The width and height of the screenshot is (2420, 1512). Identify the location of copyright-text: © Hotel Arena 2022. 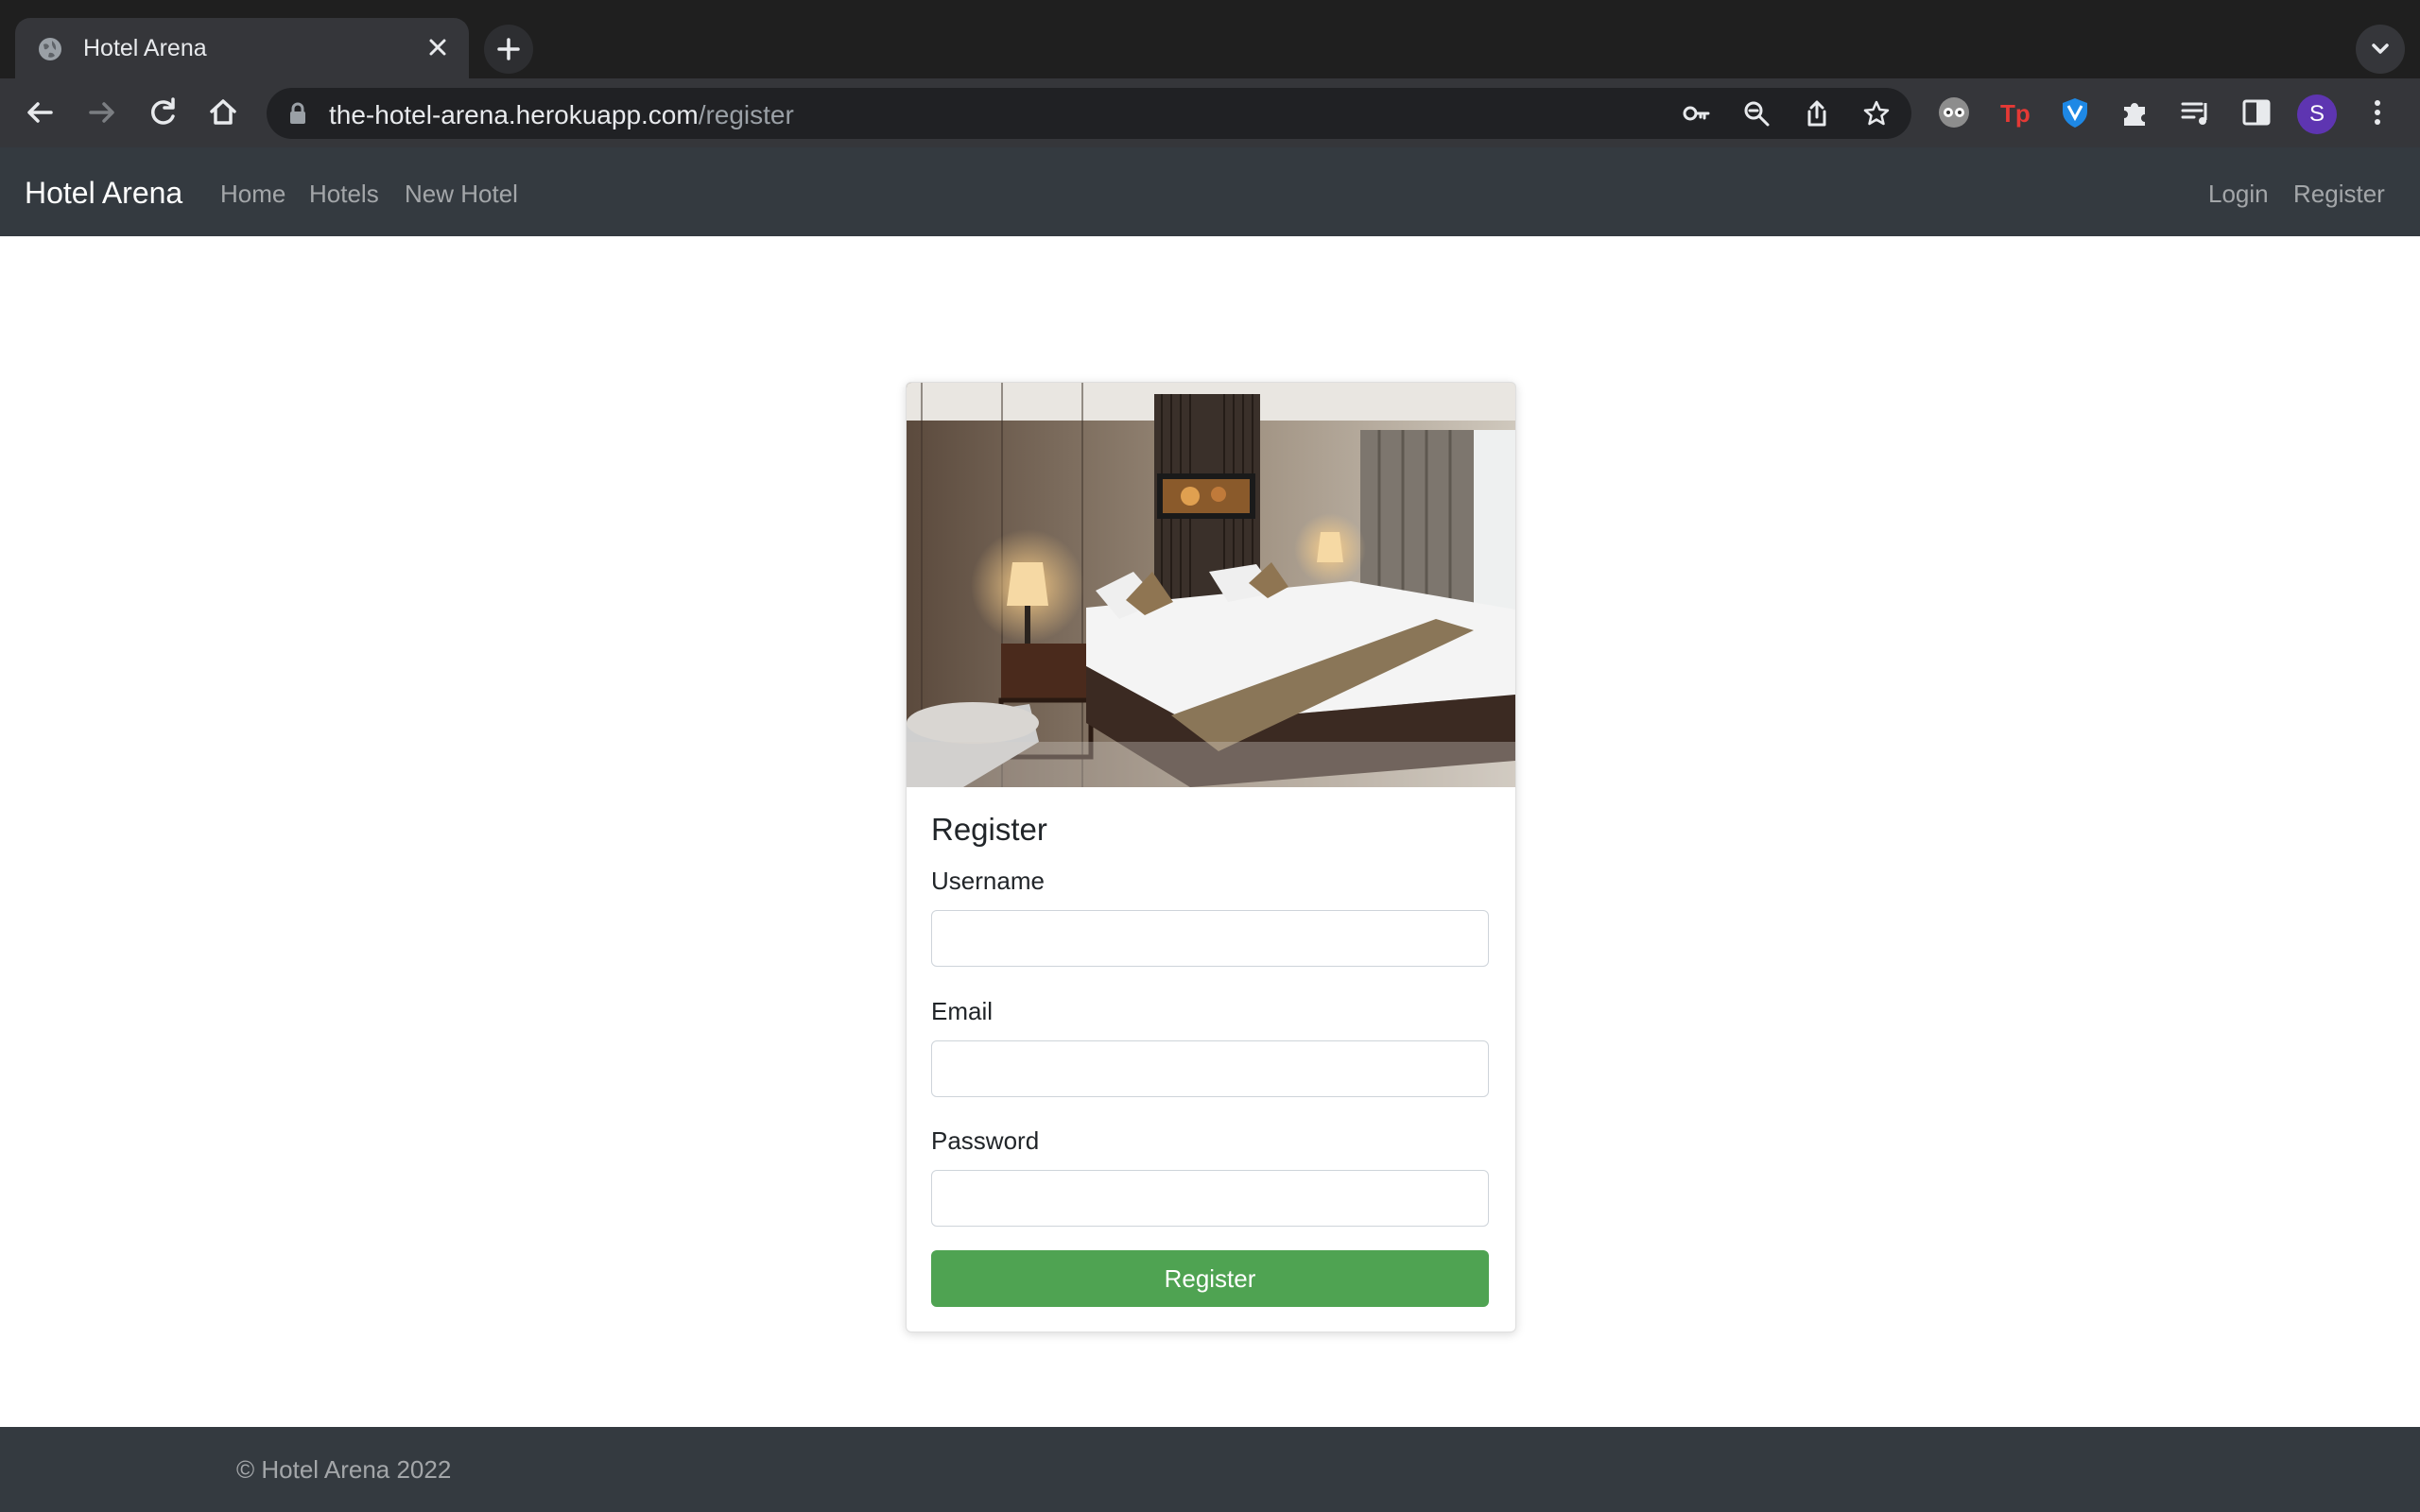
(344, 1469).